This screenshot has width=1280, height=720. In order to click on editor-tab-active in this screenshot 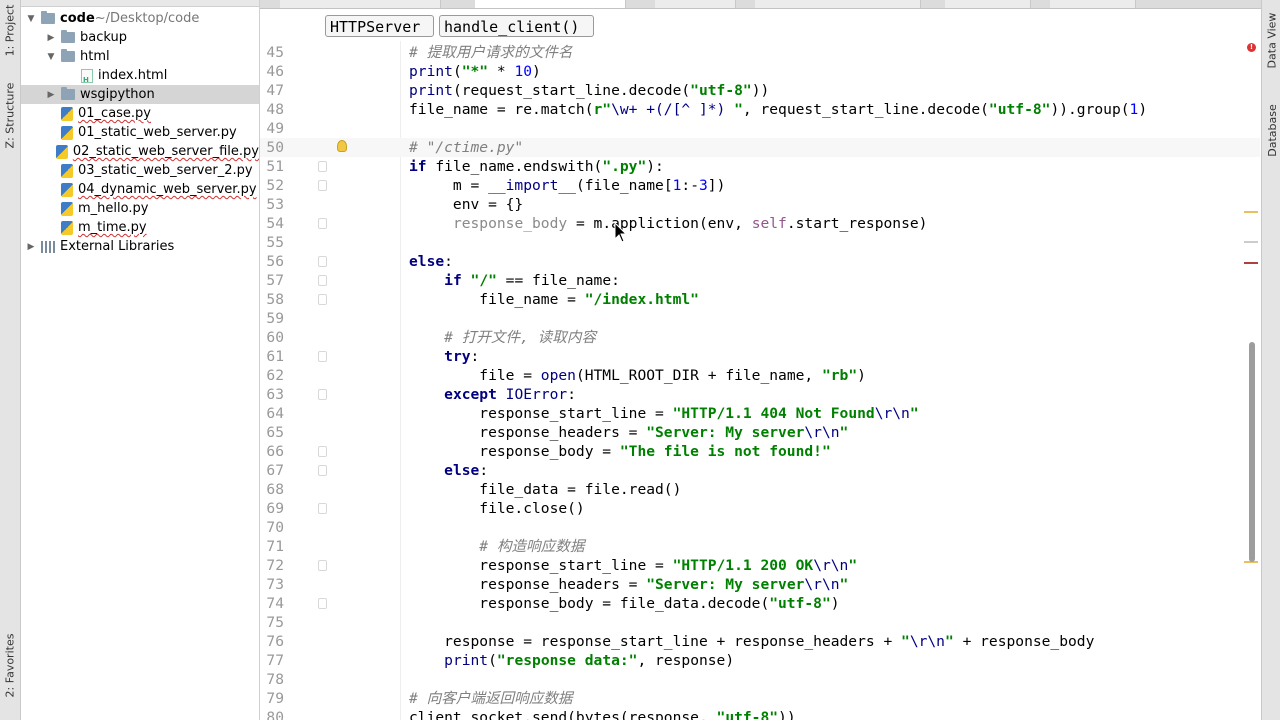, I will do `click(550, 4)`.